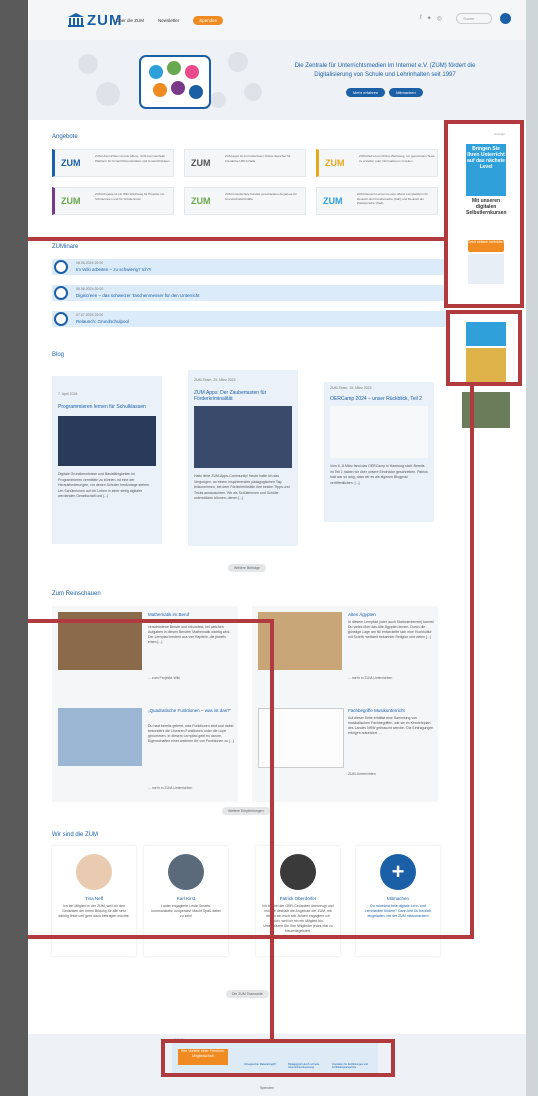 This screenshot has height=1096, width=538. Describe the element at coordinates (246, 811) in the screenshot. I see `more-recommendations-button: Weitere Empfehlungen` at that location.